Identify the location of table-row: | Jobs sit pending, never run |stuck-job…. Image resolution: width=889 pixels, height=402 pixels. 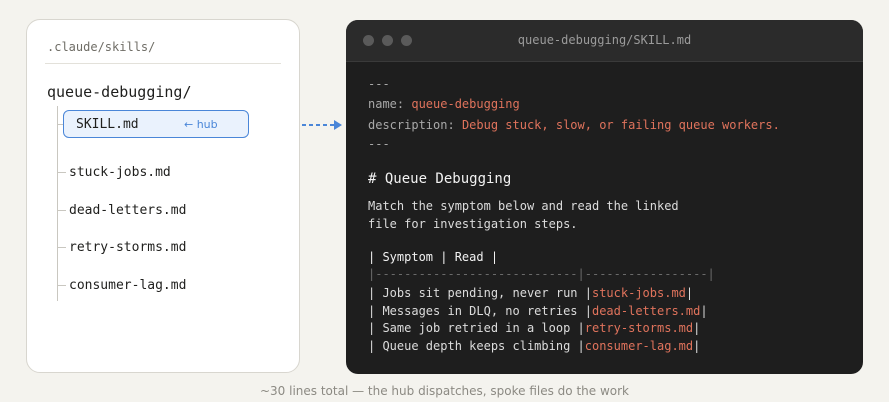
(530, 293).